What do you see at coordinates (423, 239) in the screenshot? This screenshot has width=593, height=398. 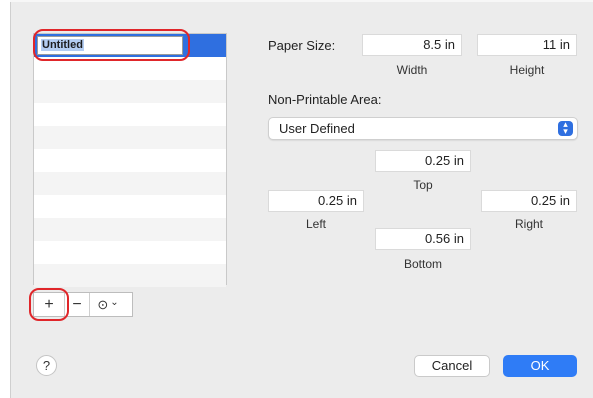 I see `bottom-margin-field: 0.56 in` at bounding box center [423, 239].